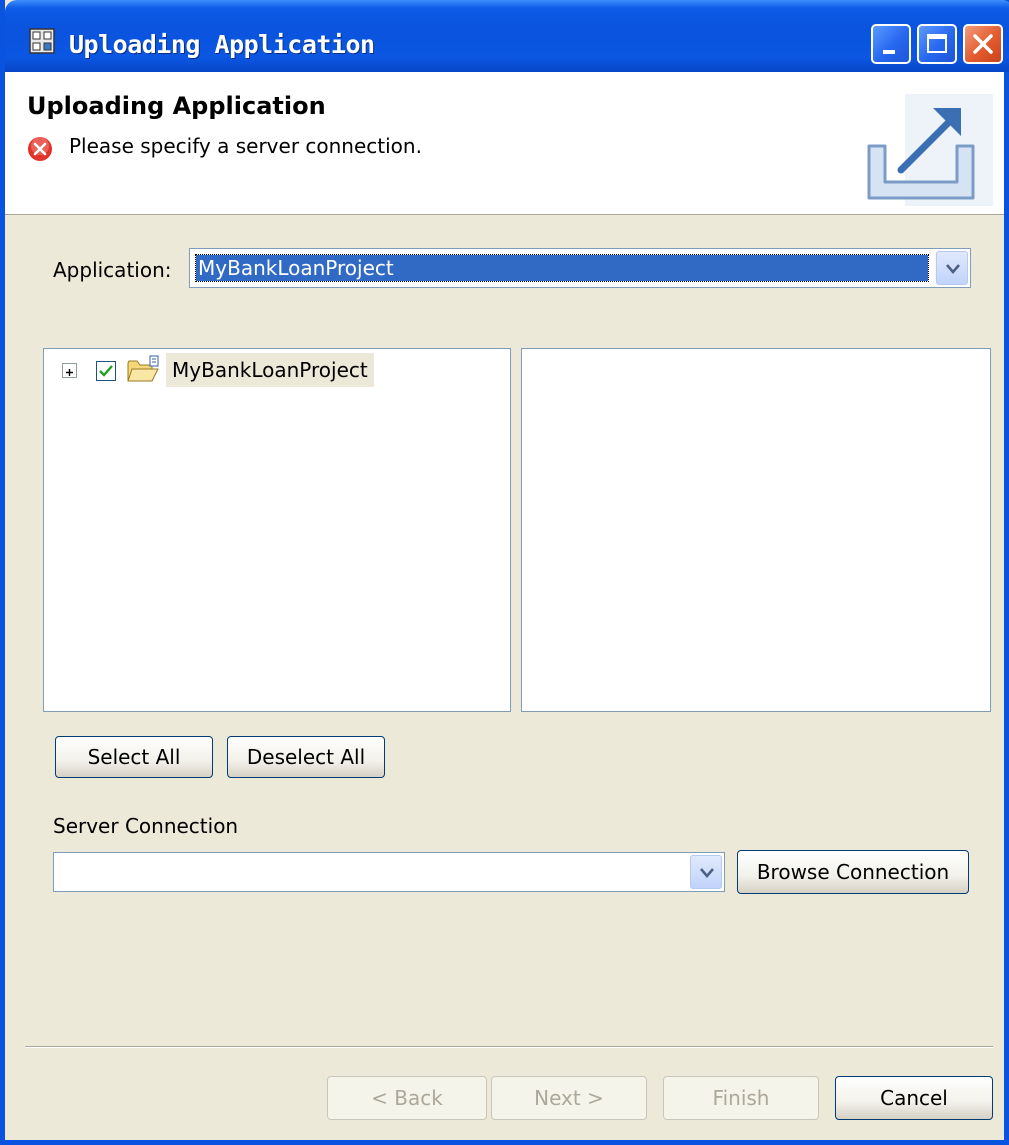 This screenshot has height=1145, width=1009. I want to click on tree-item-label: MyBankLoanProject, so click(270, 370).